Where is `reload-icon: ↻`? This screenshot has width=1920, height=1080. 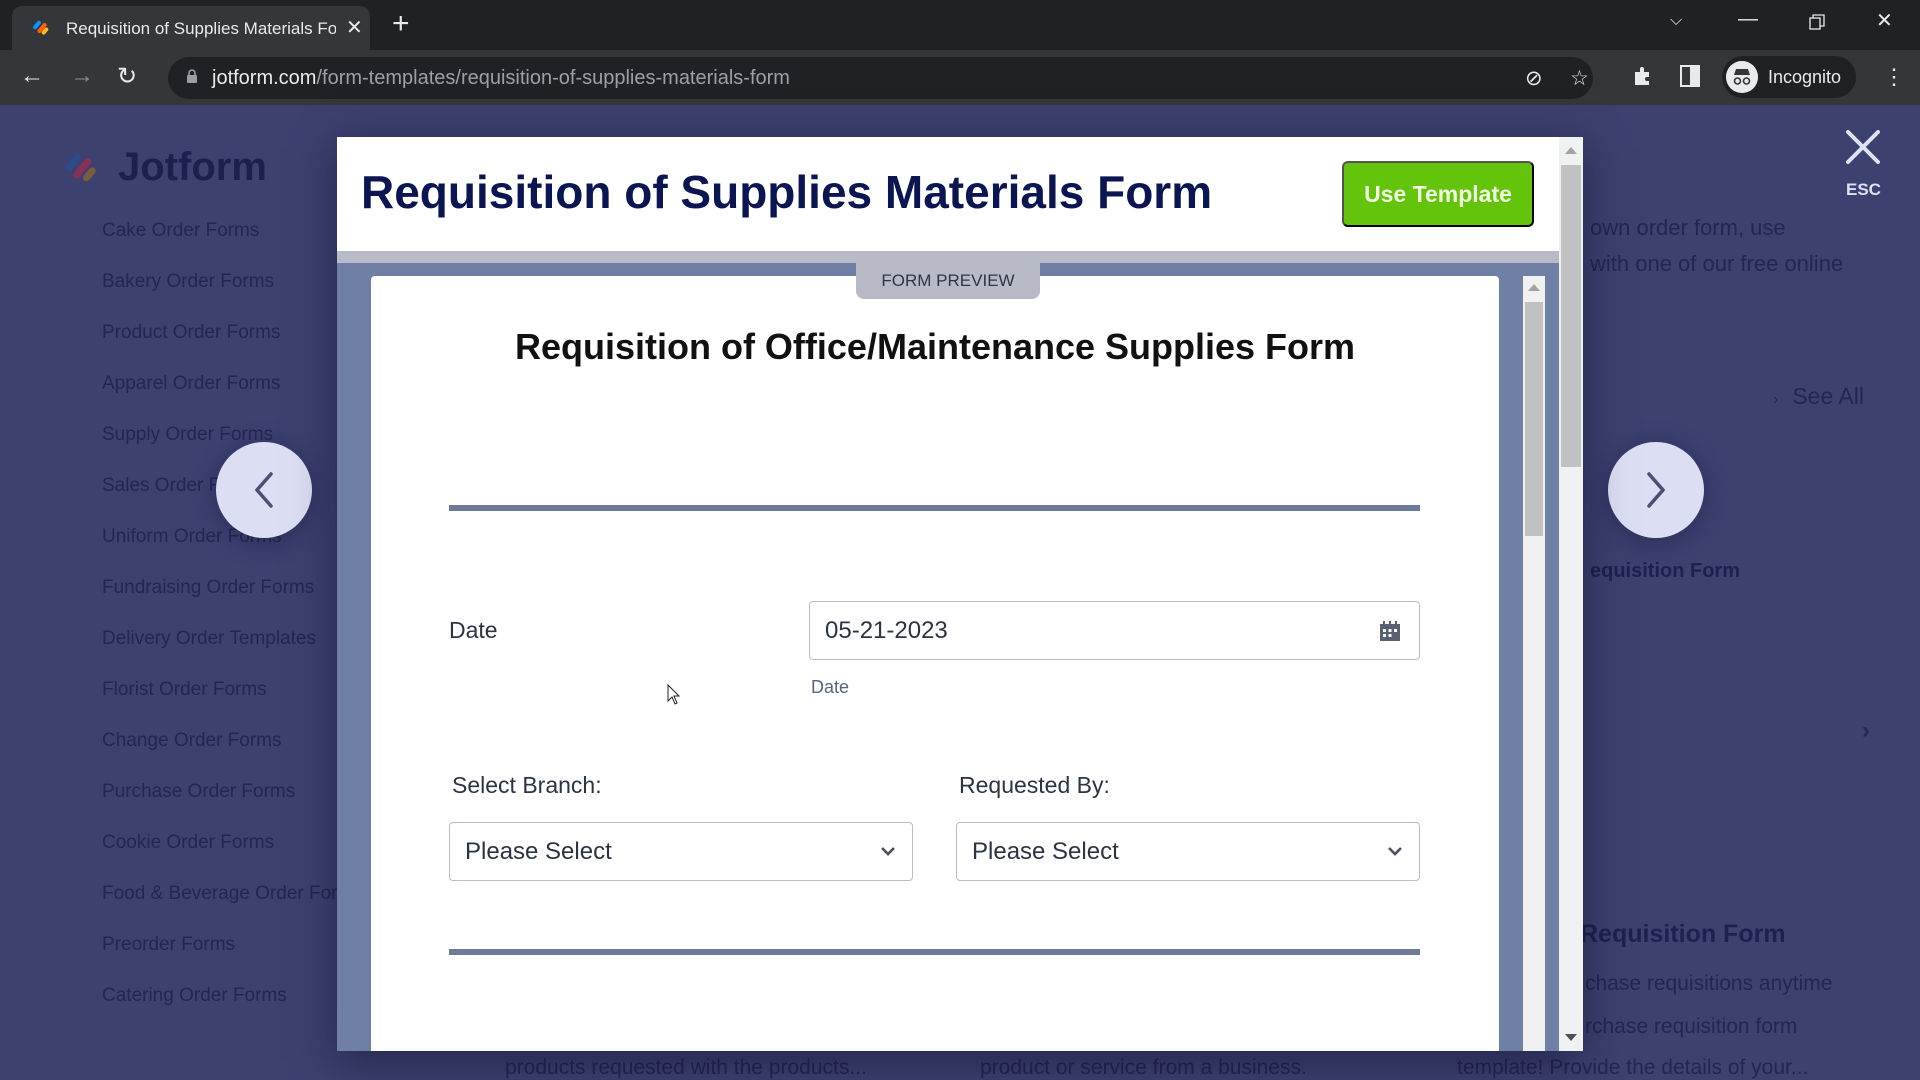 reload-icon: ↻ is located at coordinates (127, 76).